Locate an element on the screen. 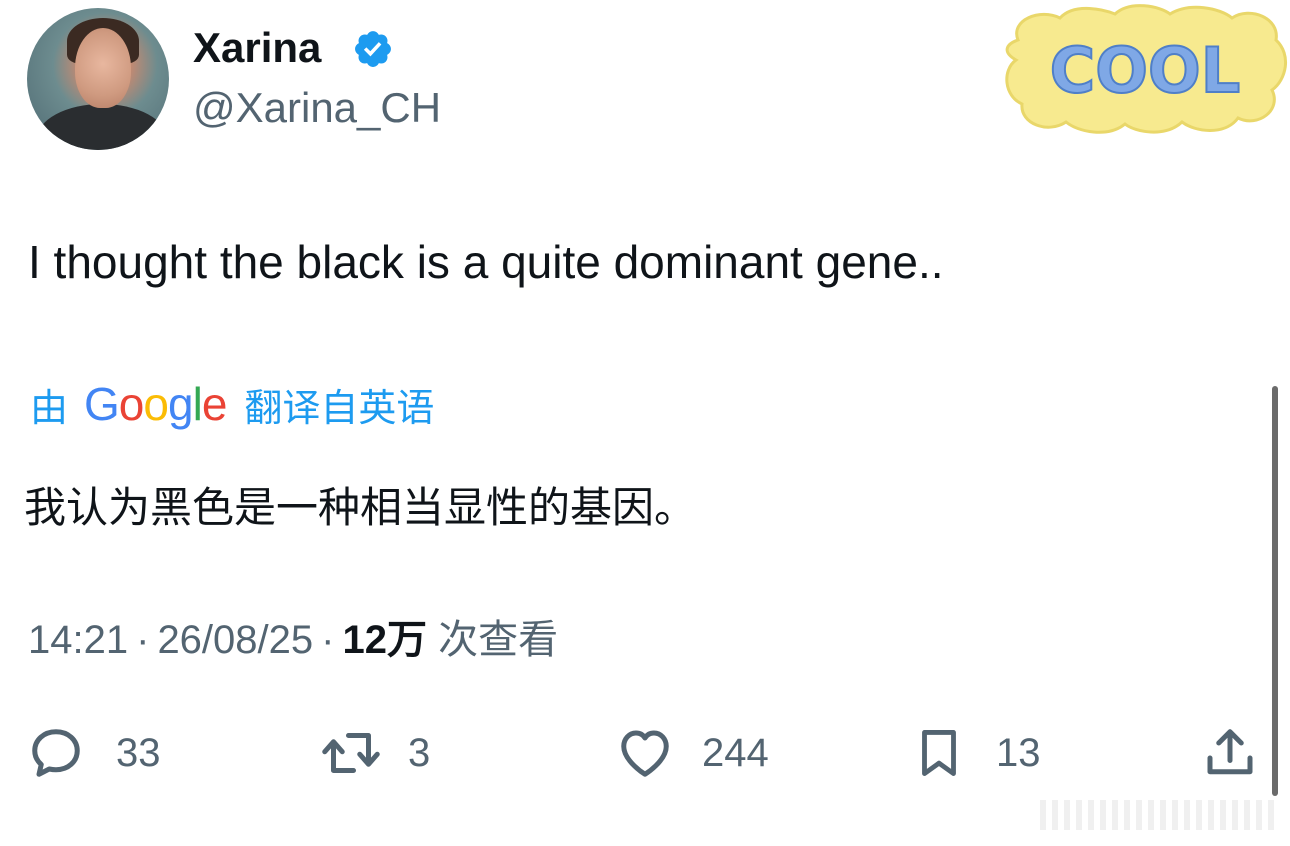  retweet-button: 3 is located at coordinates (374, 753).